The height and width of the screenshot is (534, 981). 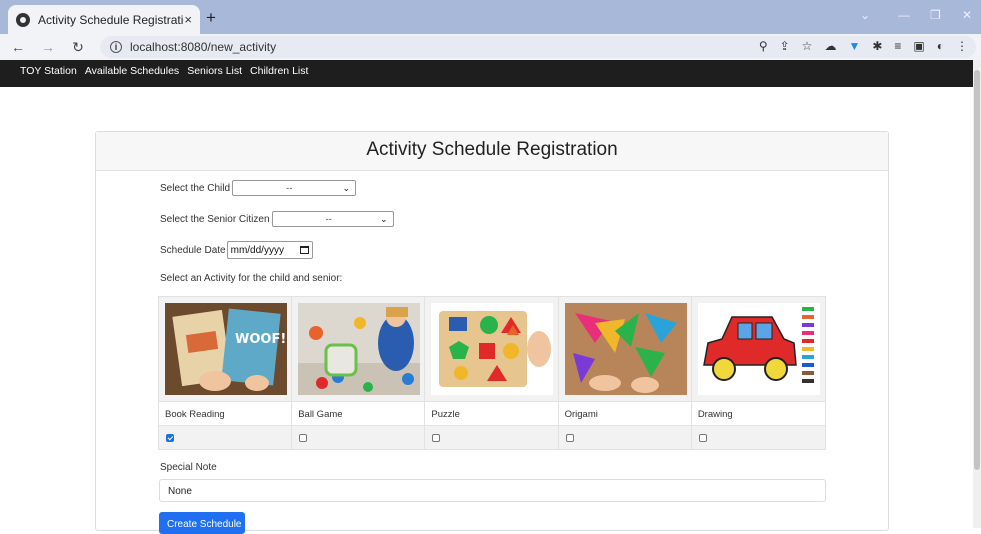 What do you see at coordinates (195, 188) in the screenshot?
I see `child-label: Select the Child` at bounding box center [195, 188].